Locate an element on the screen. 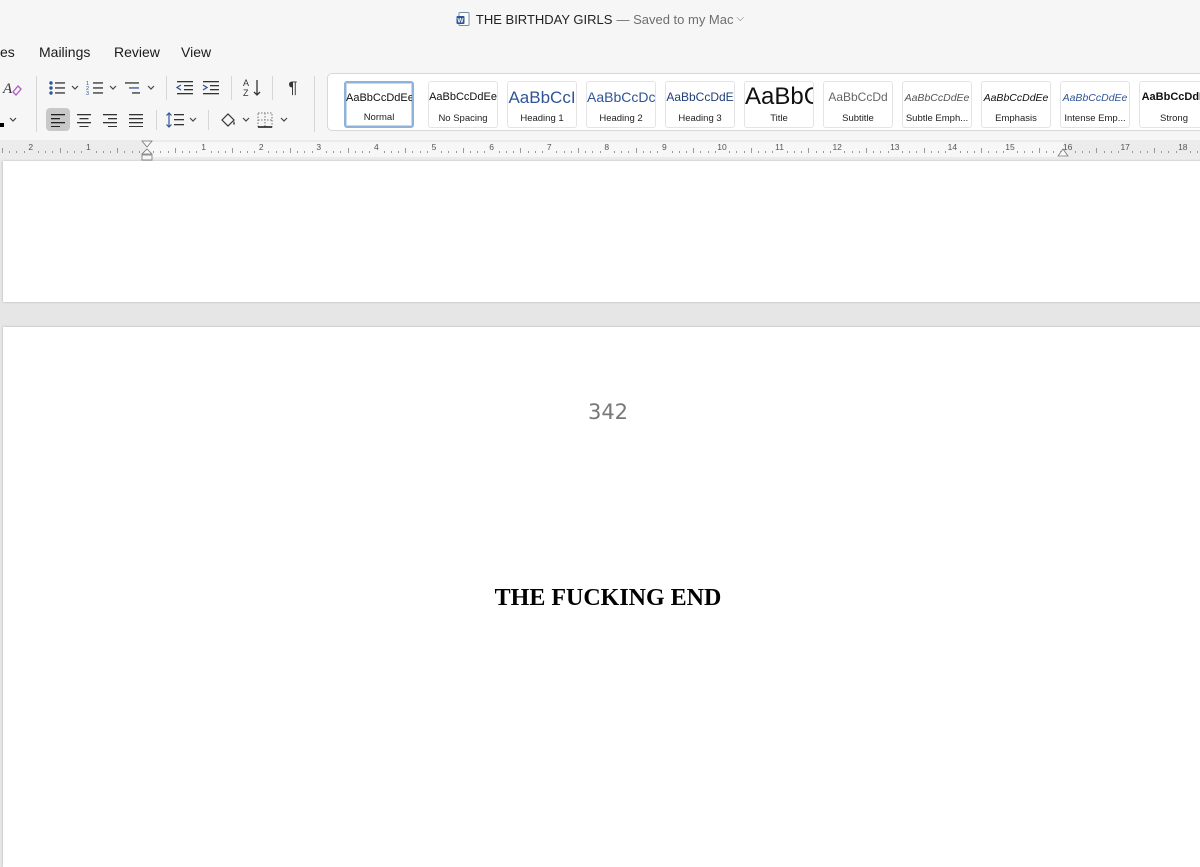  paint-bucket-icon is located at coordinates (235, 119).